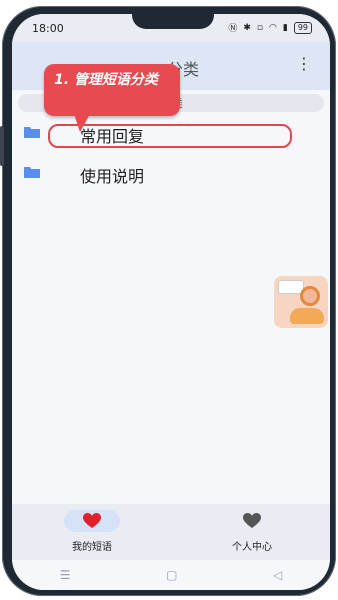  Describe the element at coordinates (112, 98) in the screenshot. I see `tutorial-callout: 1. 管理短语分类` at that location.